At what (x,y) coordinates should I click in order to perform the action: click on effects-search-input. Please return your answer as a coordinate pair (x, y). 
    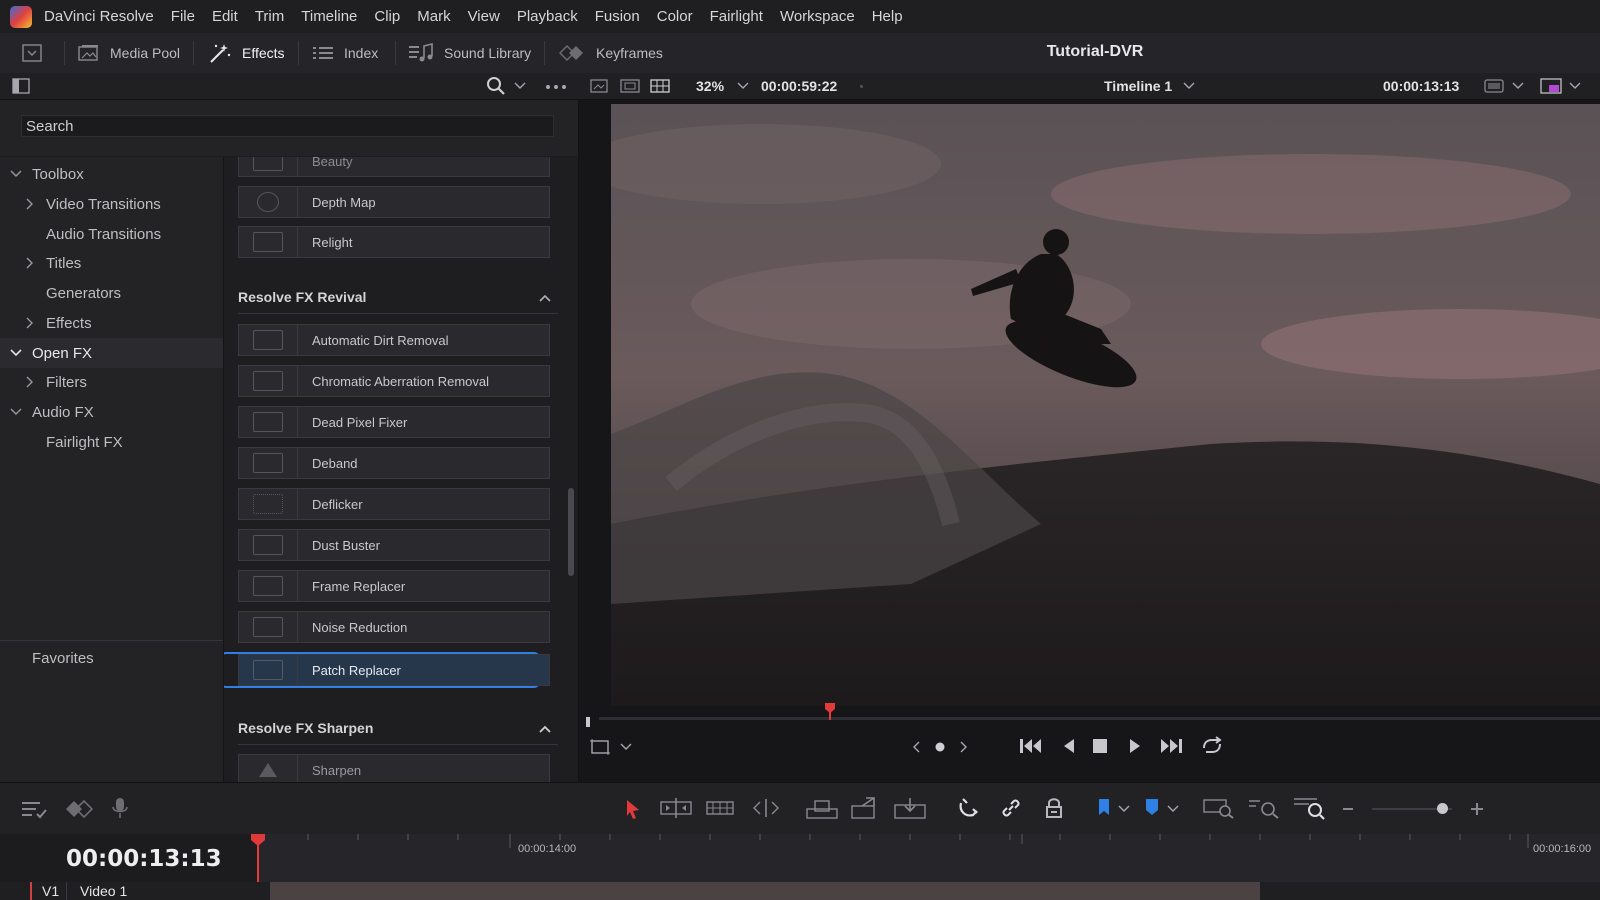
    Looking at the image, I should click on (287, 126).